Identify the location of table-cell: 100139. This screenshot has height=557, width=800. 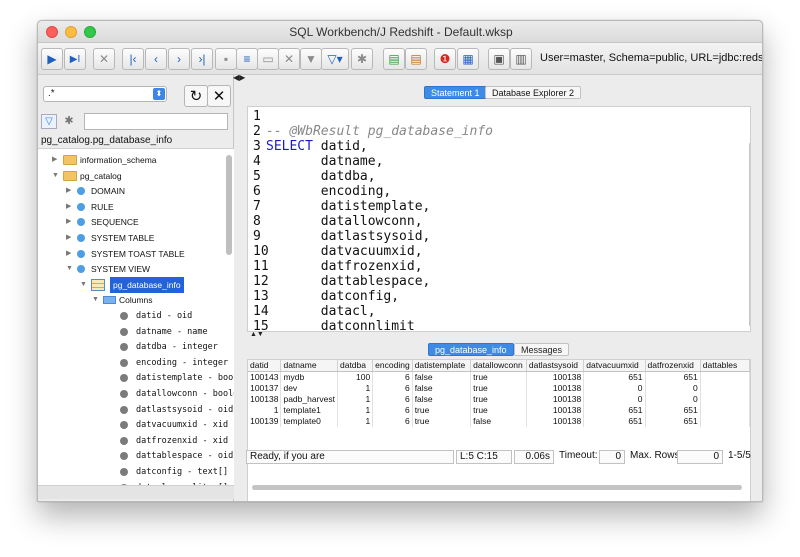
(265, 421).